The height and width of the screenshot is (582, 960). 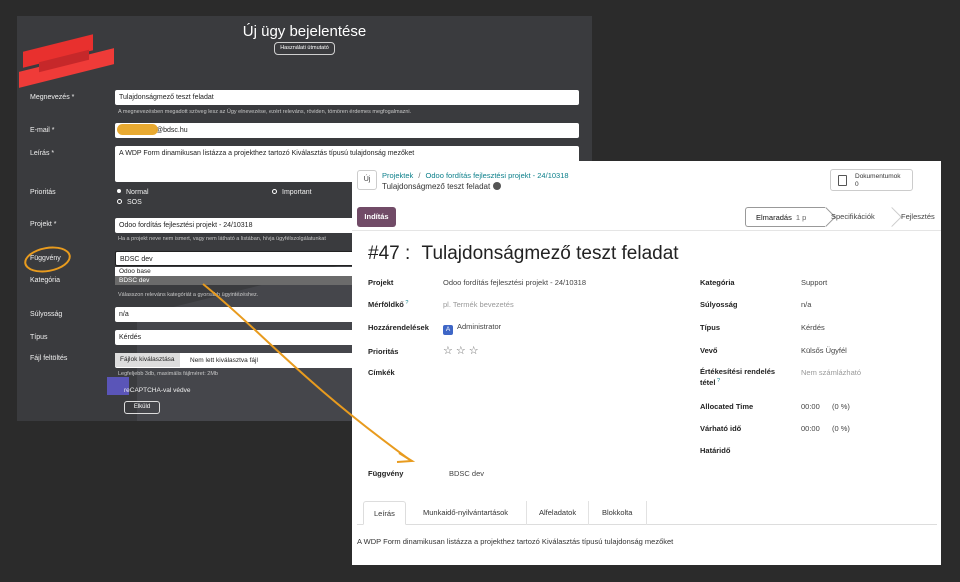 What do you see at coordinates (52, 97) in the screenshot?
I see `name-label: Megnevezés *` at bounding box center [52, 97].